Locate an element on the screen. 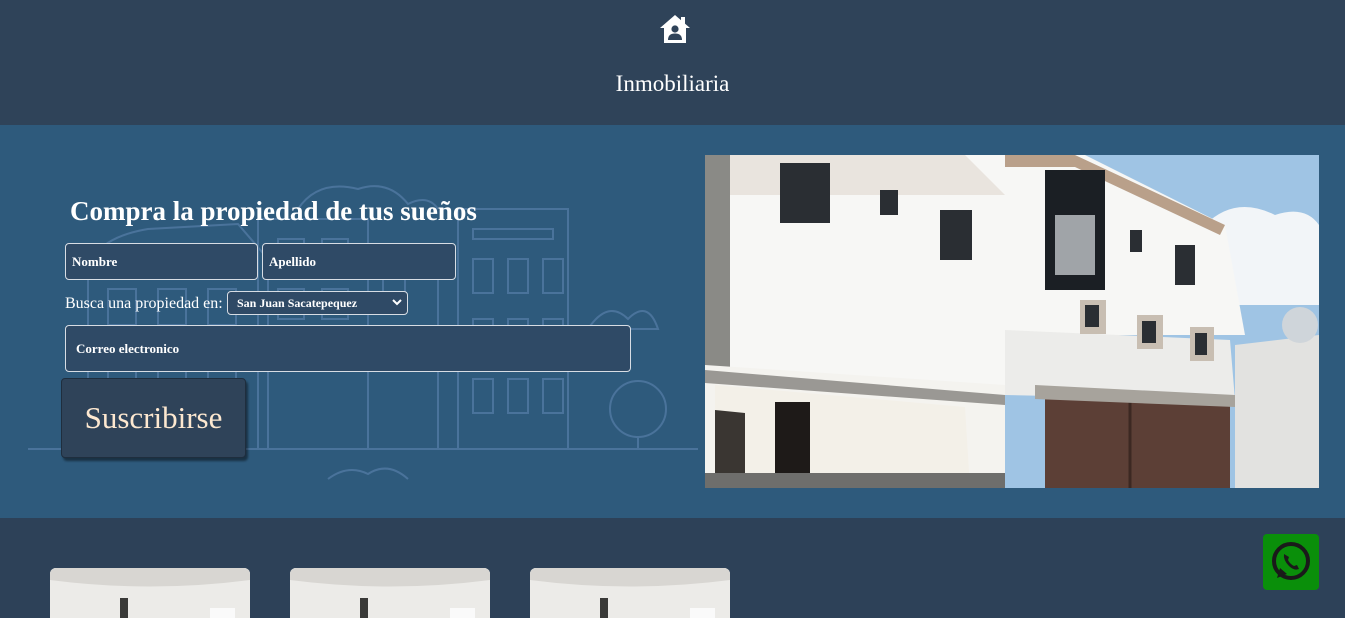 This screenshot has height=618, width=1345. whatsapp-icon is located at coordinates (1291, 561).